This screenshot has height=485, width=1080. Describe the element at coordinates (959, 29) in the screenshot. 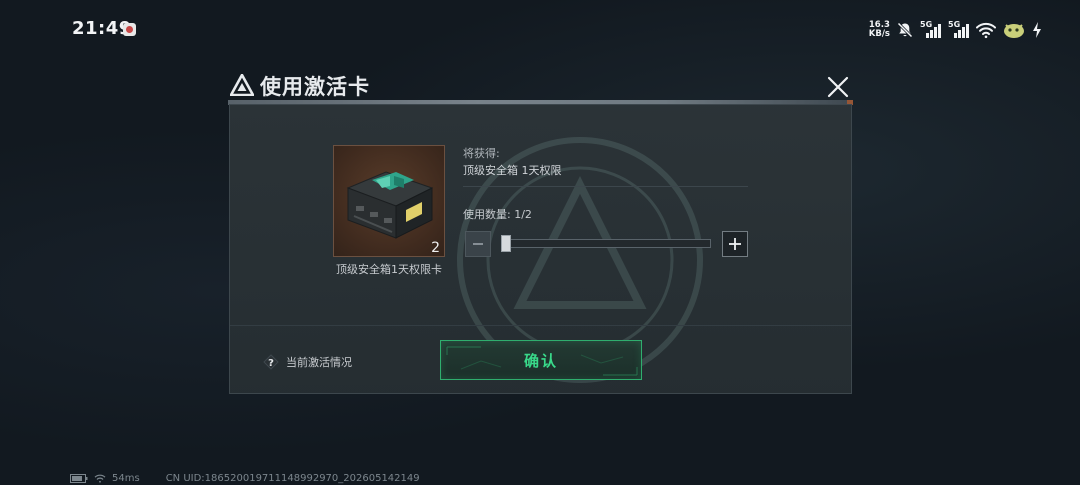

I see `signal-strength-icon-2: 5G` at that location.